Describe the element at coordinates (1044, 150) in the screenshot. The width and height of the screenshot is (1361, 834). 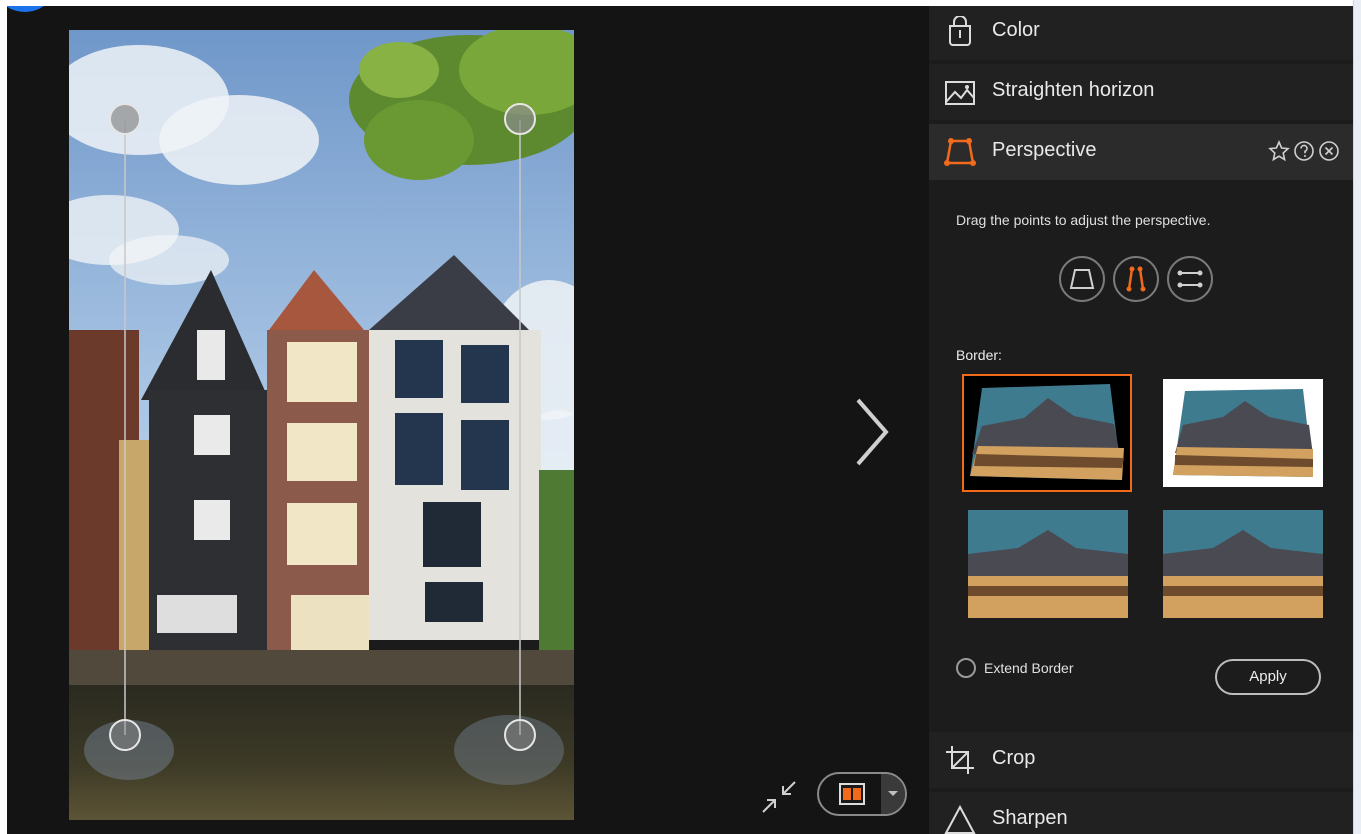
I see `tool-perspective-label: Perspective` at that location.